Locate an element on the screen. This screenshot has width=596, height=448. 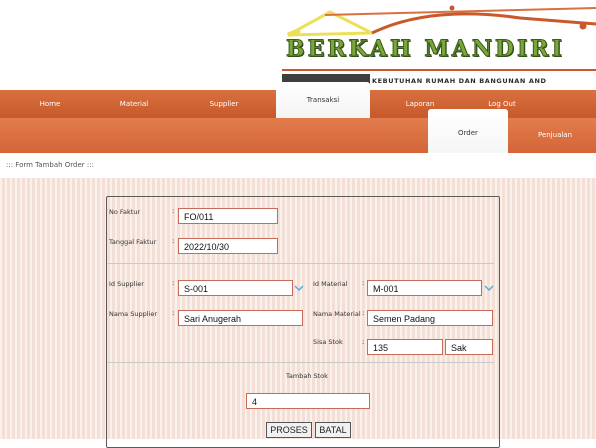
nav-supplier: Supplier is located at coordinates (224, 104).